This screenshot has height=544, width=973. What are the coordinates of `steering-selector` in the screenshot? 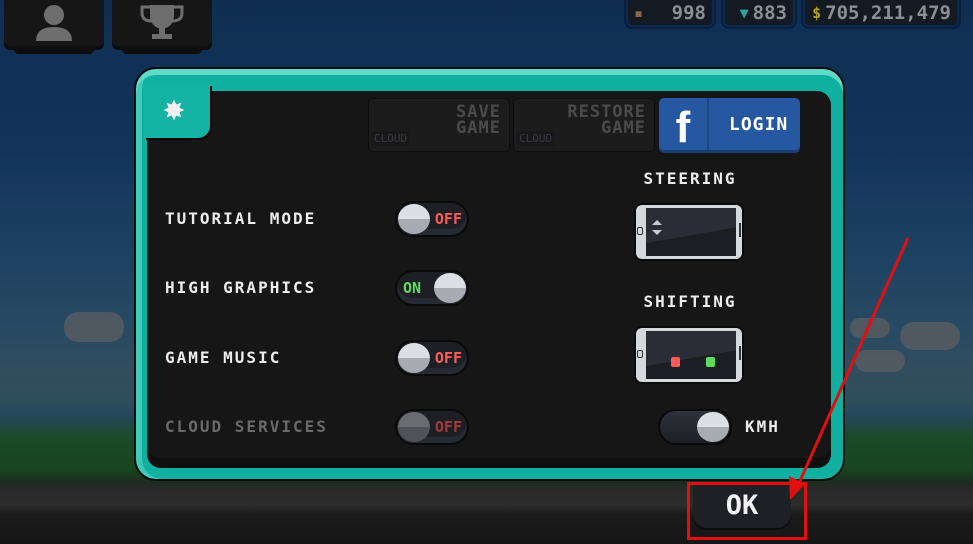 It's located at (689, 232).